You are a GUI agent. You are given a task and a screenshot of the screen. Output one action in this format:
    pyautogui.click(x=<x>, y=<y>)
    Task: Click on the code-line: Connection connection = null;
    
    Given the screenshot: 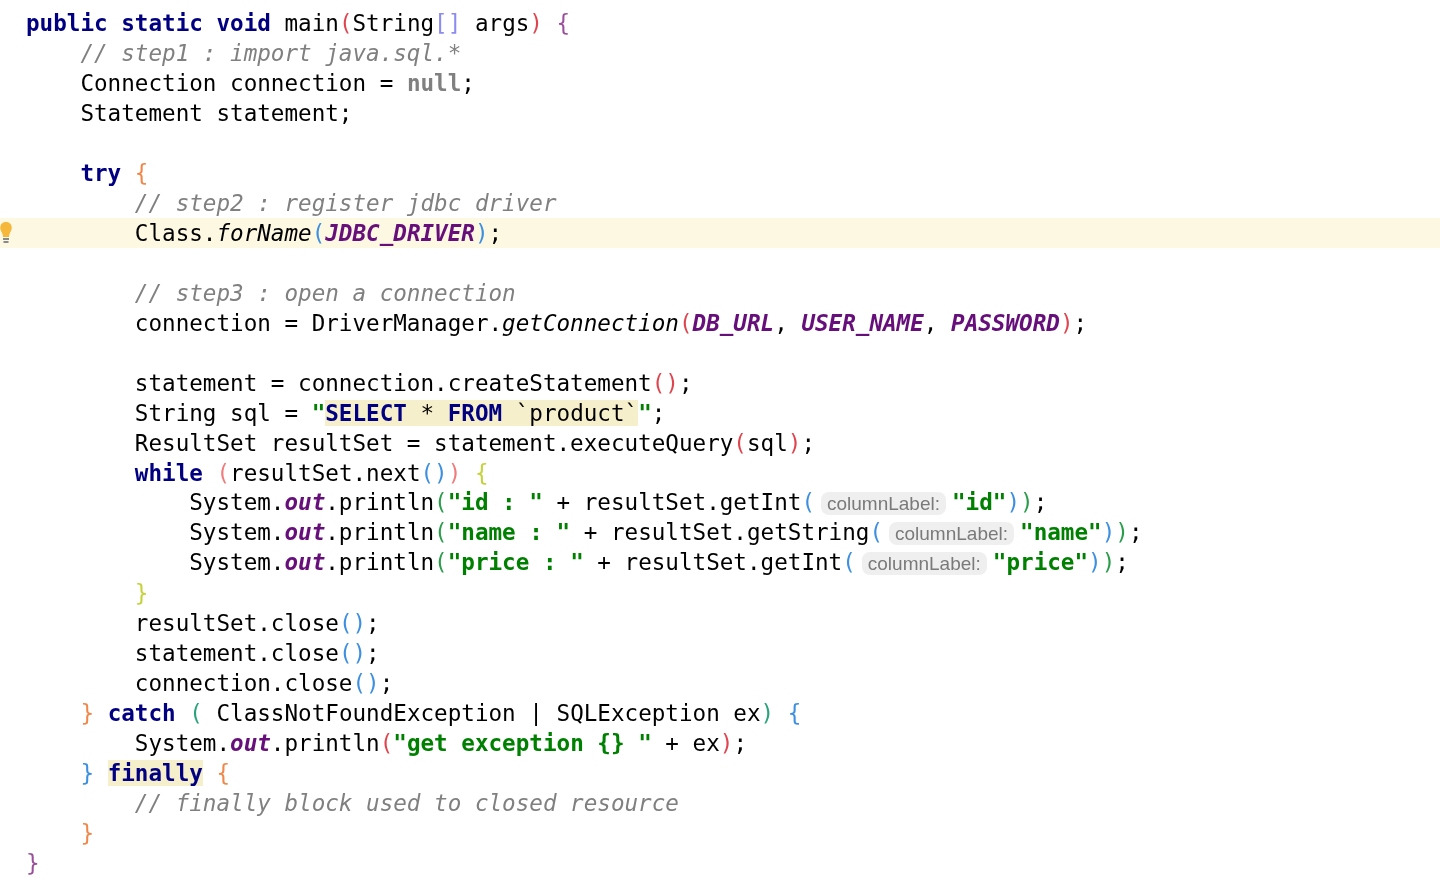 What is the action you would take?
    pyautogui.click(x=277, y=83)
    